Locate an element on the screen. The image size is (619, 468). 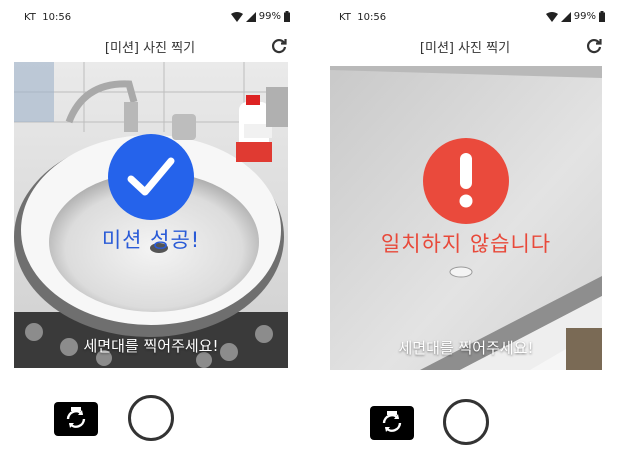
result-message: 일치하지 않습니다 is located at coordinates (466, 244).